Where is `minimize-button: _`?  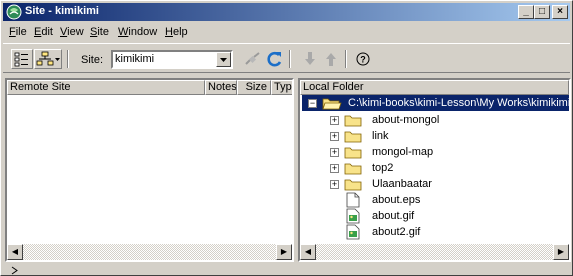
minimize-button: _ is located at coordinates (526, 12).